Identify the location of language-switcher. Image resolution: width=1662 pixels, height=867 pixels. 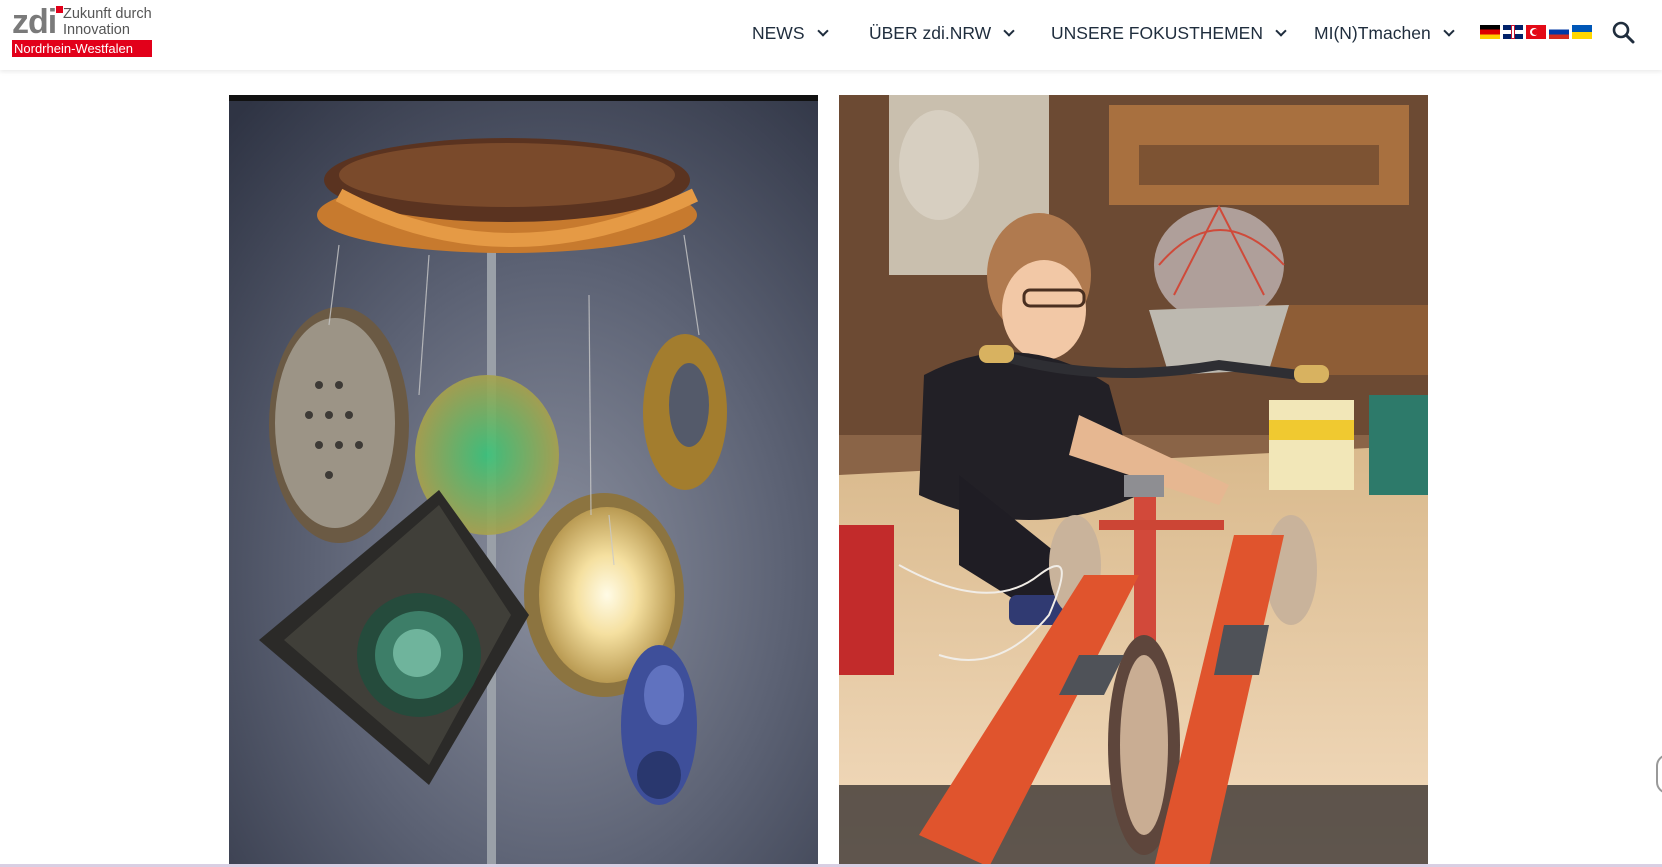
(1536, 32).